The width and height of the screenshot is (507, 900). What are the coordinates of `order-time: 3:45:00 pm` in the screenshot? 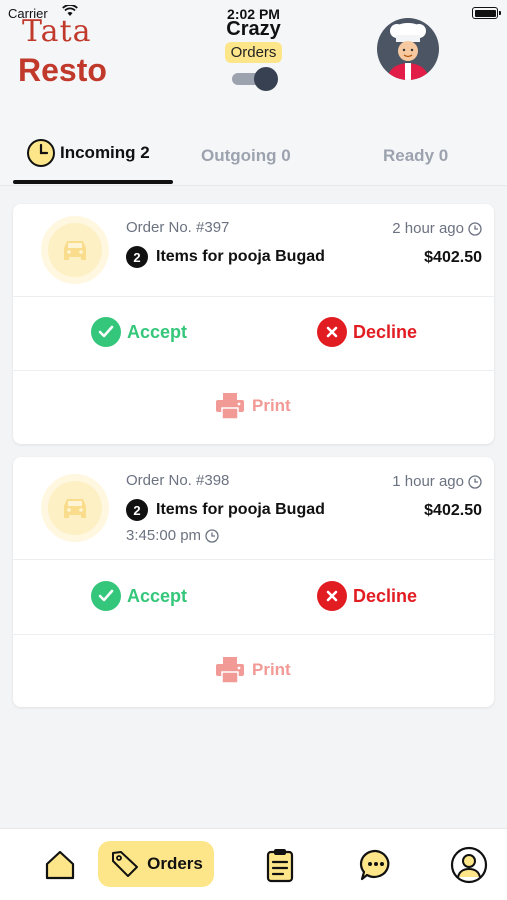 It's located at (172, 535).